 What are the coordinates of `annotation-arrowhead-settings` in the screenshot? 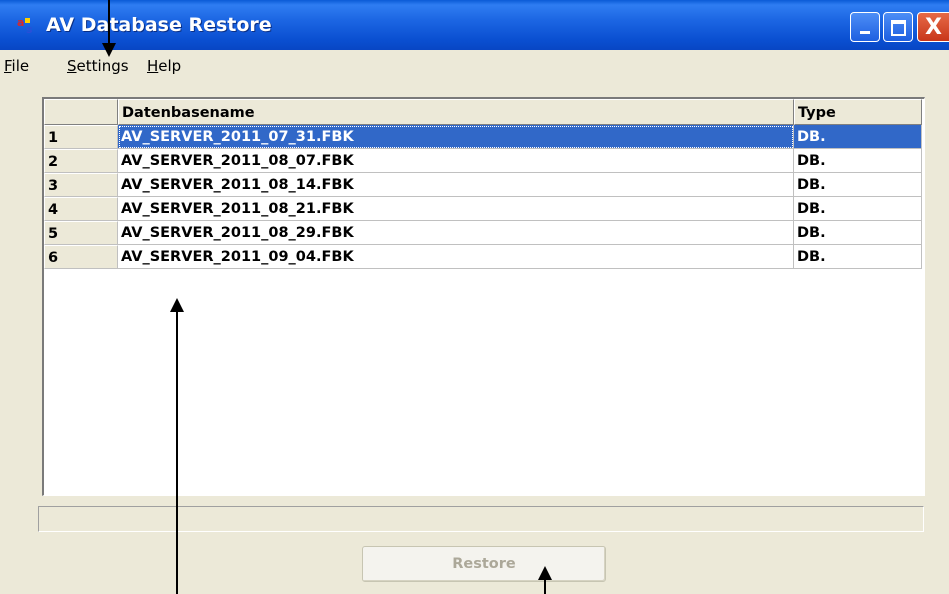 It's located at (109, 50).